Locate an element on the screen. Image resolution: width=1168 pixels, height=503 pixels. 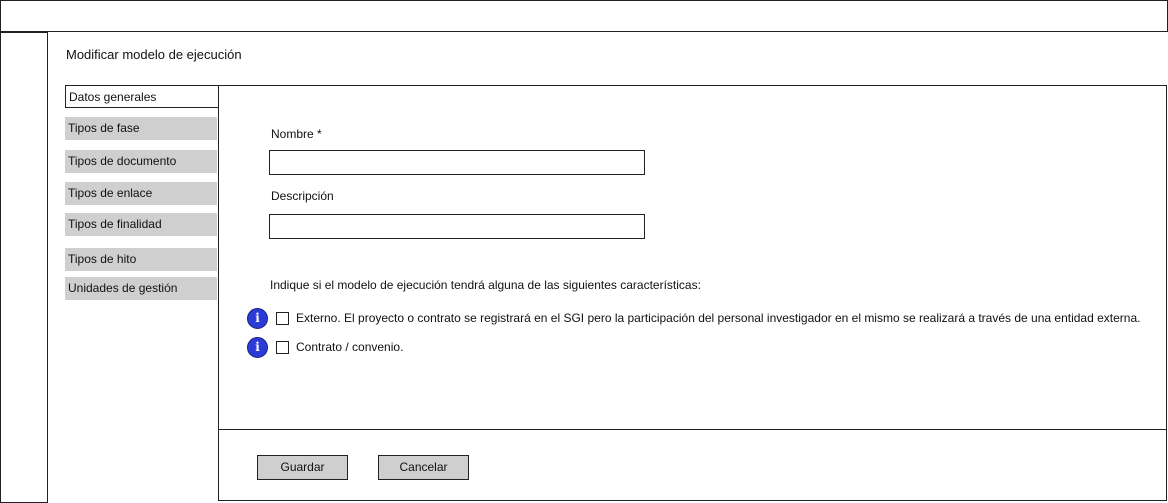
tab-tipos-de-enlace: Tipos de enlace is located at coordinates (141, 193).